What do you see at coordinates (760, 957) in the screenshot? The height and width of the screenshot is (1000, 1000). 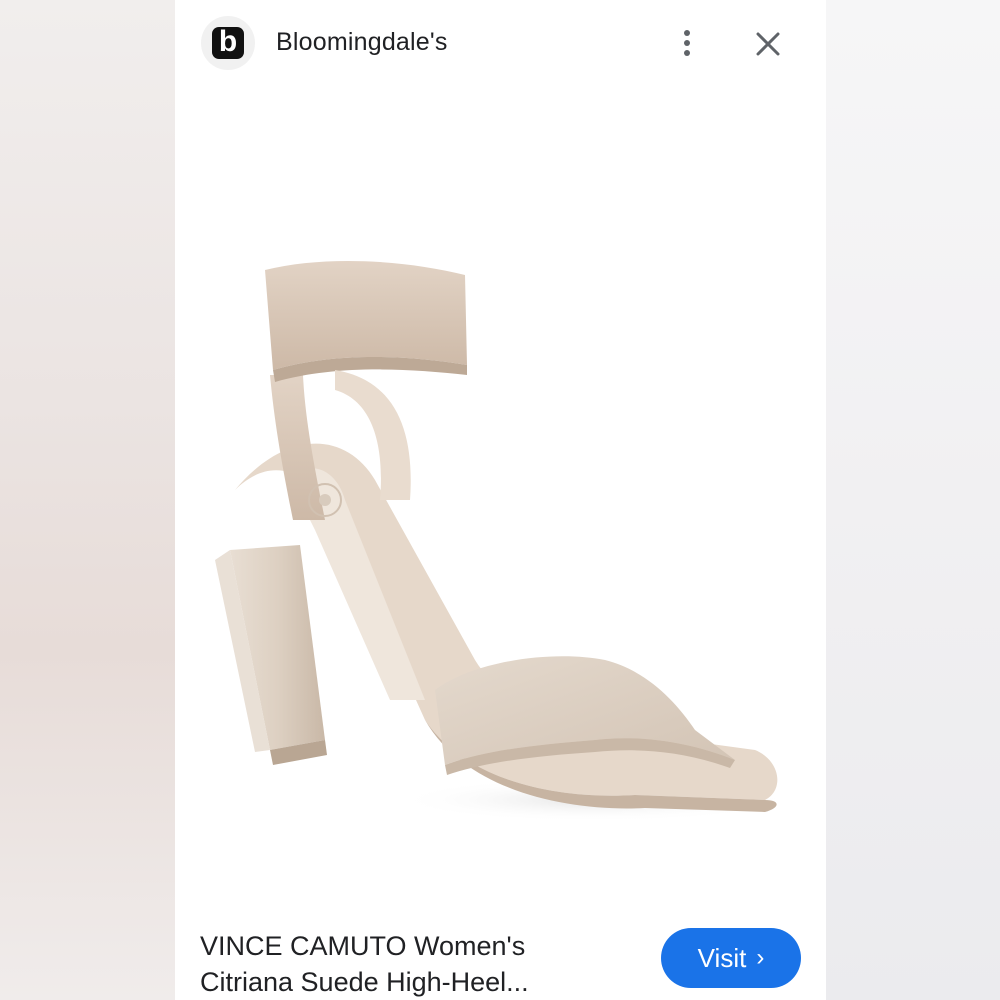 I see `chevron-right-icon: ›` at bounding box center [760, 957].